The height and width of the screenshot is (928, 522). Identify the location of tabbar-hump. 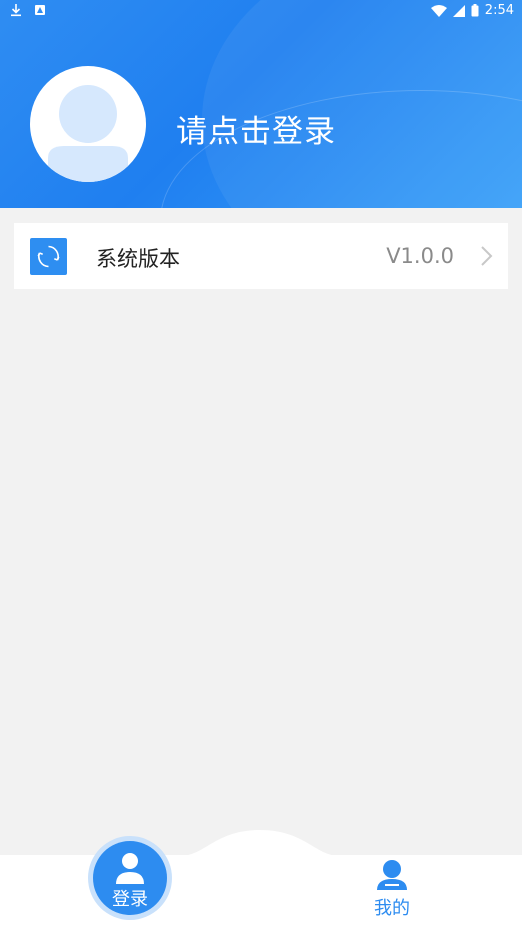
(261, 845).